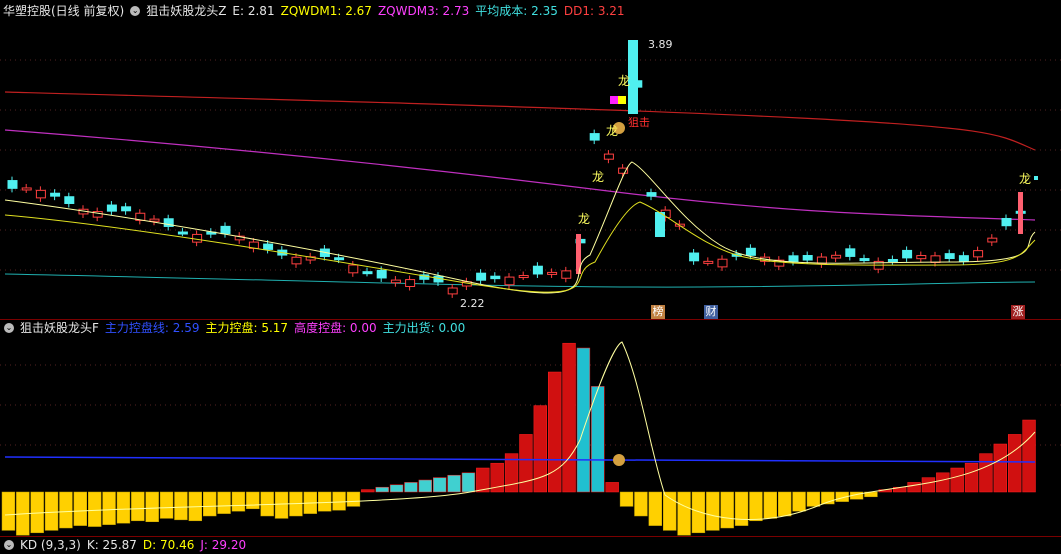 This screenshot has width=1061, height=554. I want to click on dragon-label-1: 龙, so click(624, 81).